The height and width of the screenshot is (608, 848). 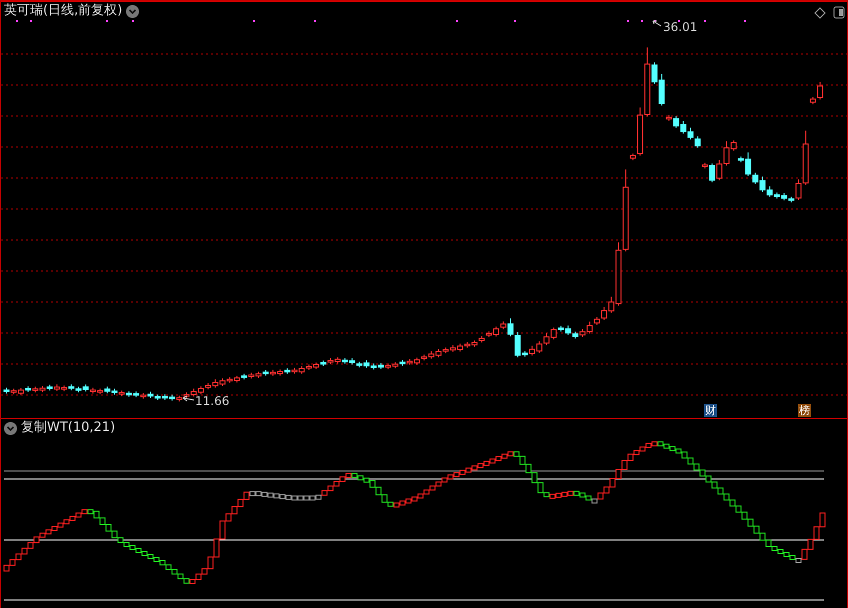 What do you see at coordinates (804, 410) in the screenshot?
I see `badge-tag: 榜` at bounding box center [804, 410].